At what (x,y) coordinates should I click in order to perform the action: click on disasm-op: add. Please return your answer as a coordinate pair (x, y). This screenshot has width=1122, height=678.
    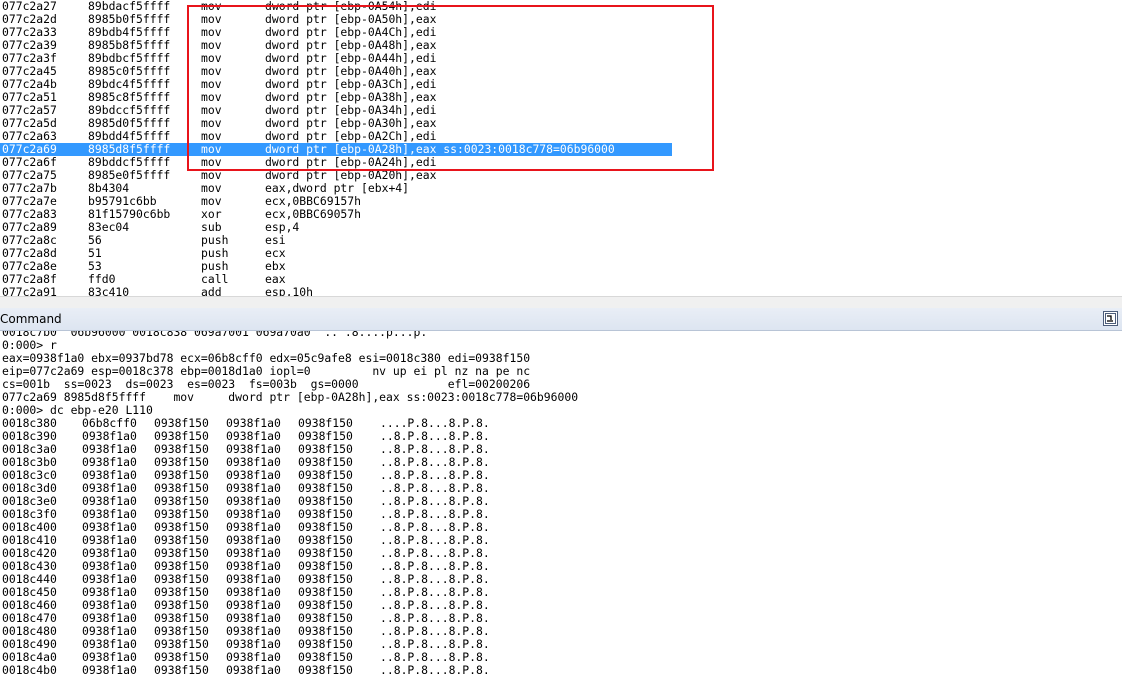
    Looking at the image, I should click on (211, 291).